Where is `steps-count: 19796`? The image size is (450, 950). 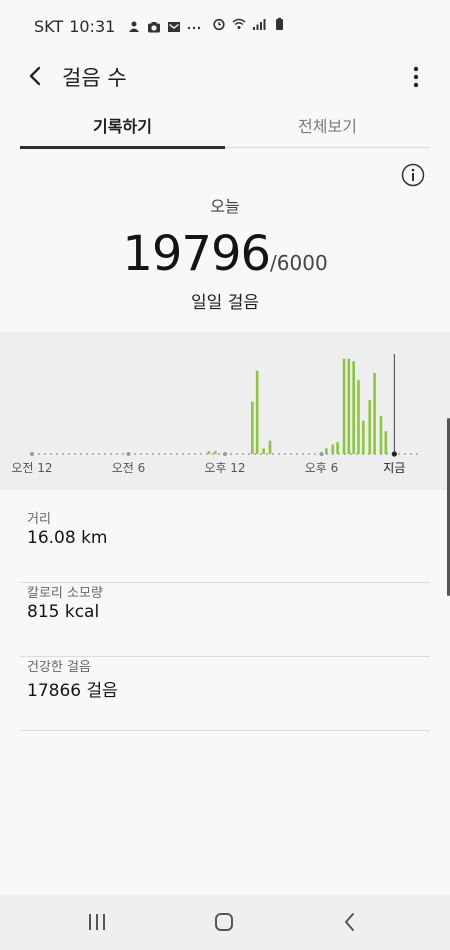
steps-count: 19796 is located at coordinates (196, 254).